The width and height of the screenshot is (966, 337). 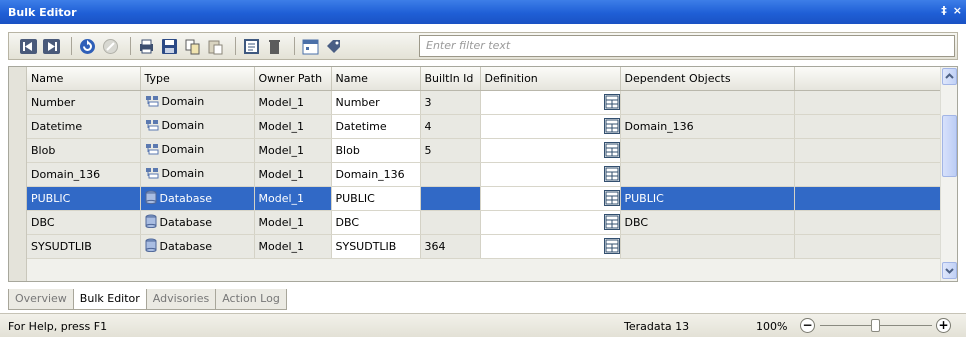 I want to click on zoom-out-button: −, so click(x=807, y=325).